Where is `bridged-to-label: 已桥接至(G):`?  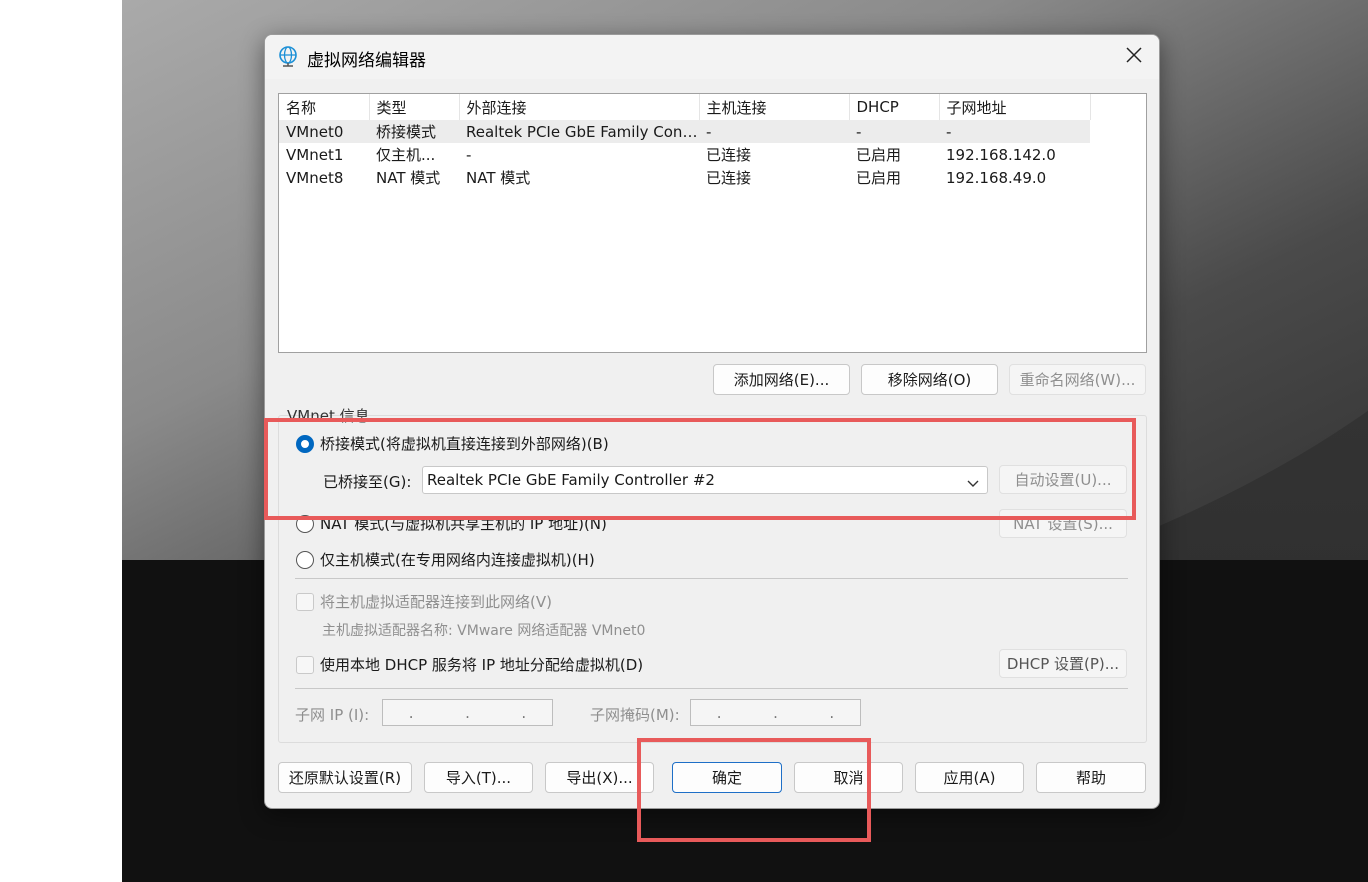 bridged-to-label: 已桥接至(G): is located at coordinates (367, 482).